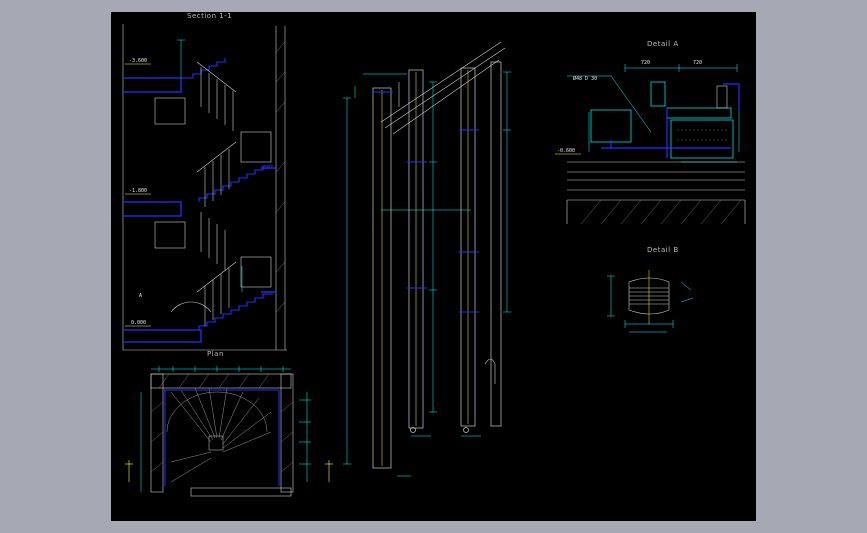  I want to click on detail-a-title: Detail A, so click(663, 44).